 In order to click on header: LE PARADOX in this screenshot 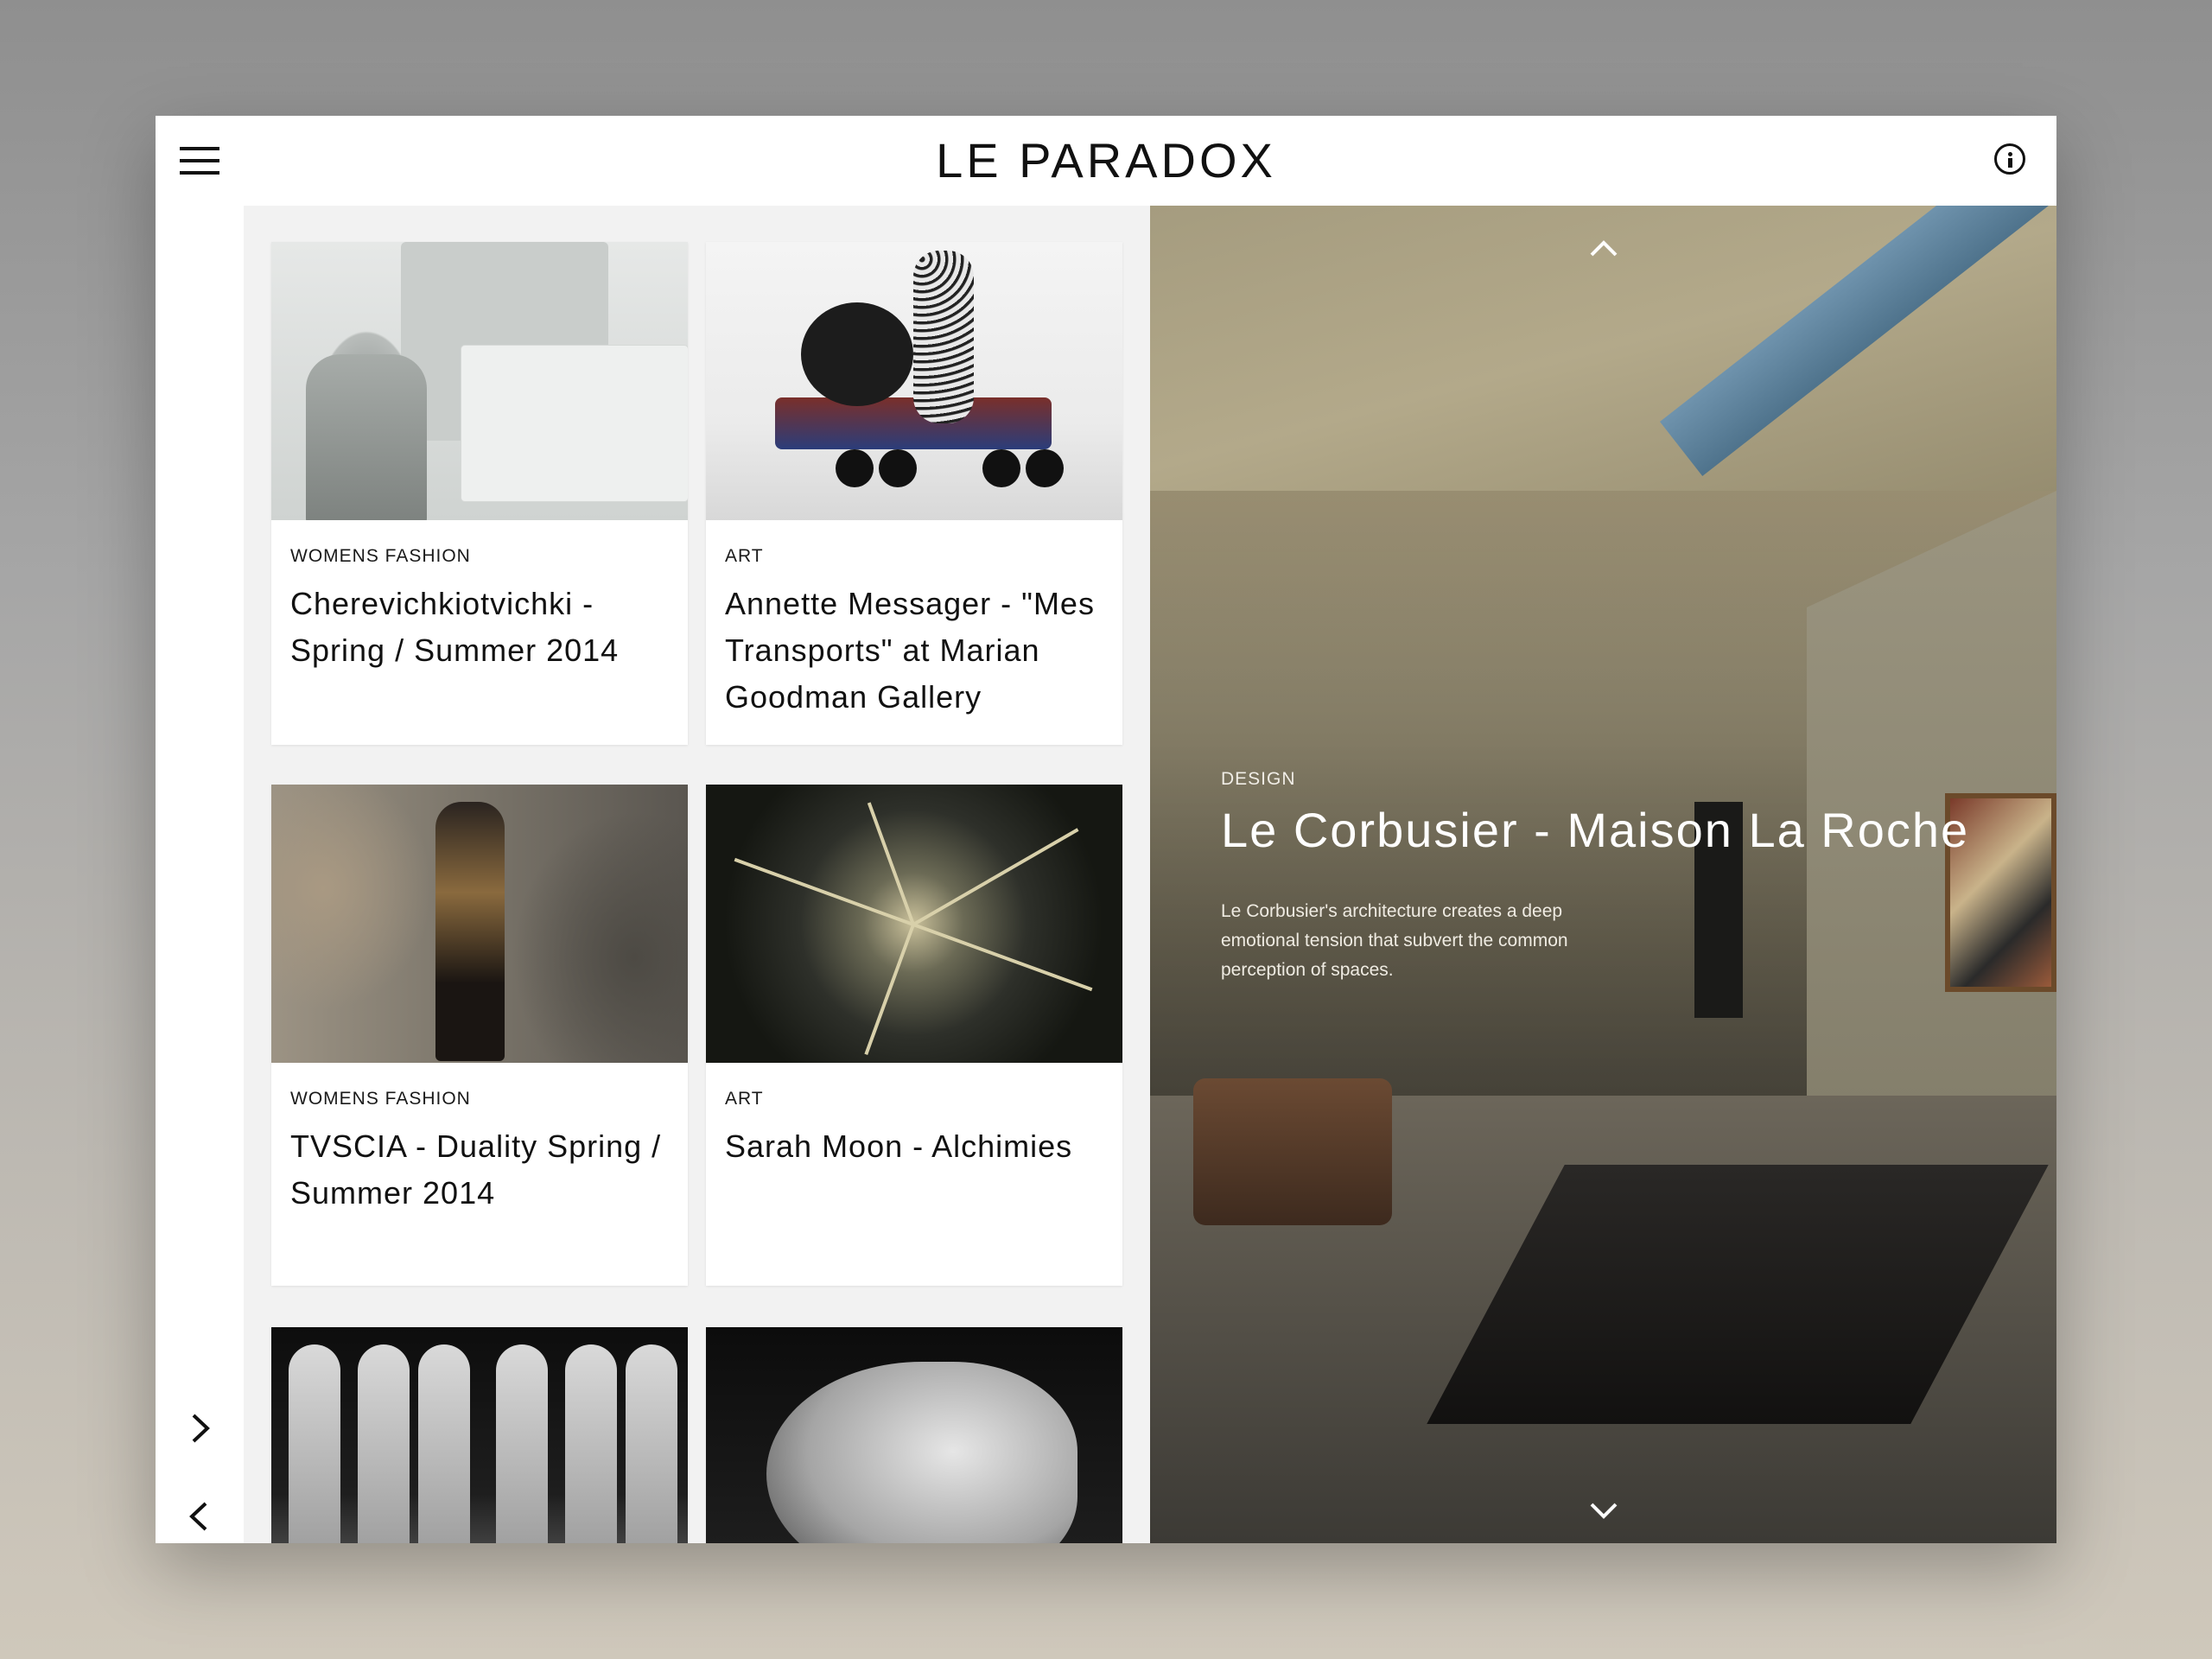, I will do `click(1106, 161)`.